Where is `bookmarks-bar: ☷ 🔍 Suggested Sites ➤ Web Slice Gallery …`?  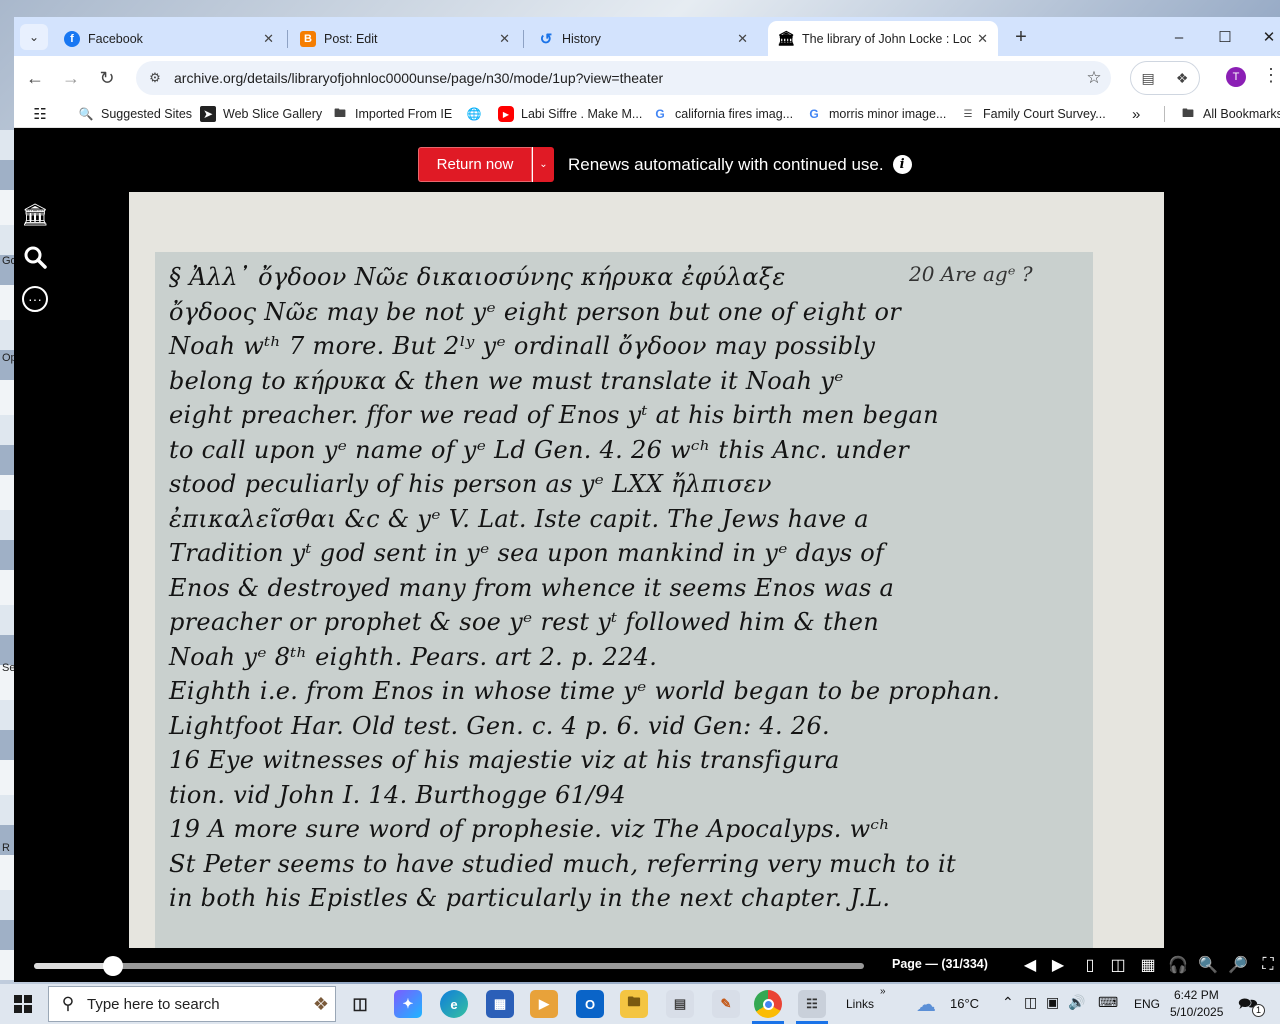 bookmarks-bar: ☷ 🔍 Suggested Sites ➤ Web Slice Gallery … is located at coordinates (647, 113).